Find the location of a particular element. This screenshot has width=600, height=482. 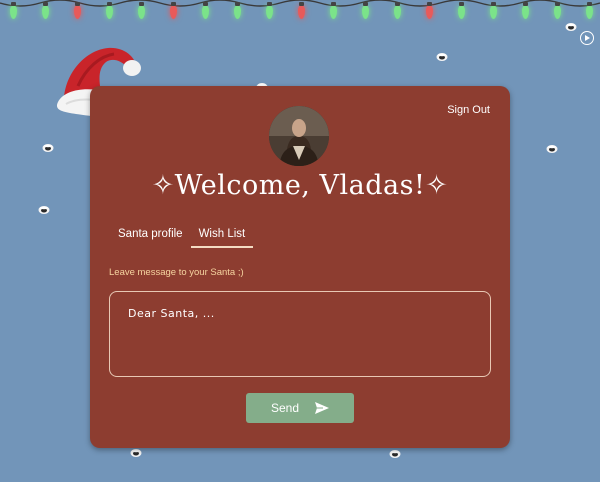

welcome-title: ✧Welcome, Vladas!✧ is located at coordinates (300, 185).